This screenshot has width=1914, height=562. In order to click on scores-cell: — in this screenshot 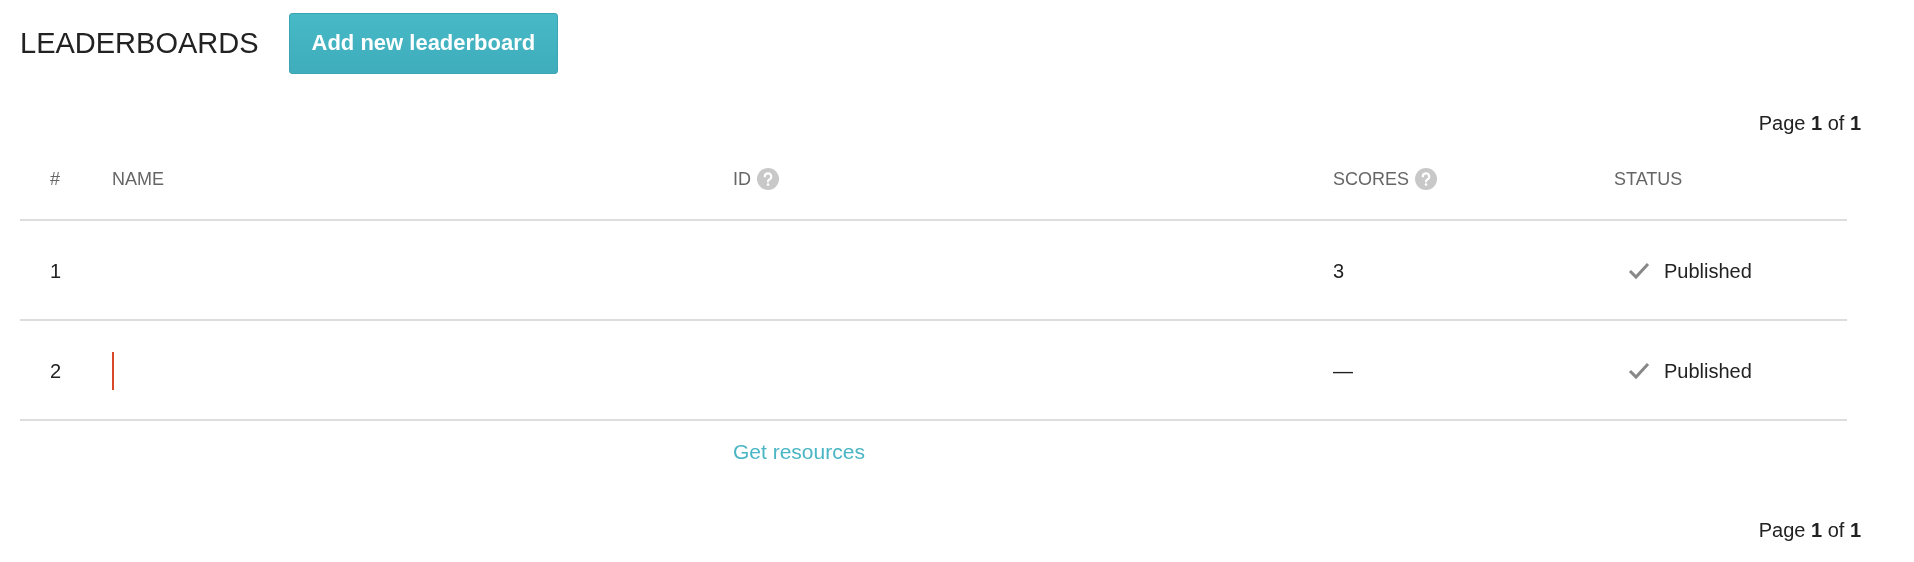, I will do `click(1343, 371)`.